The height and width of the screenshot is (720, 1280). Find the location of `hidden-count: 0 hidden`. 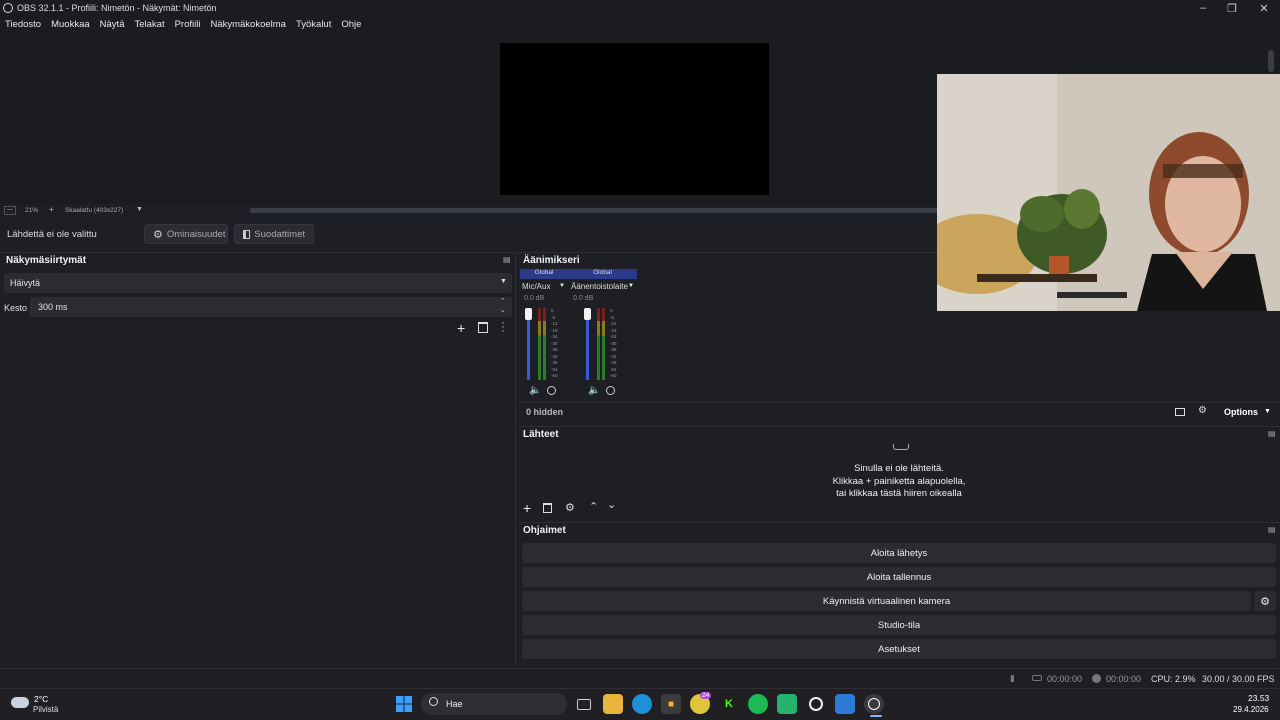

hidden-count: 0 hidden is located at coordinates (545, 412).